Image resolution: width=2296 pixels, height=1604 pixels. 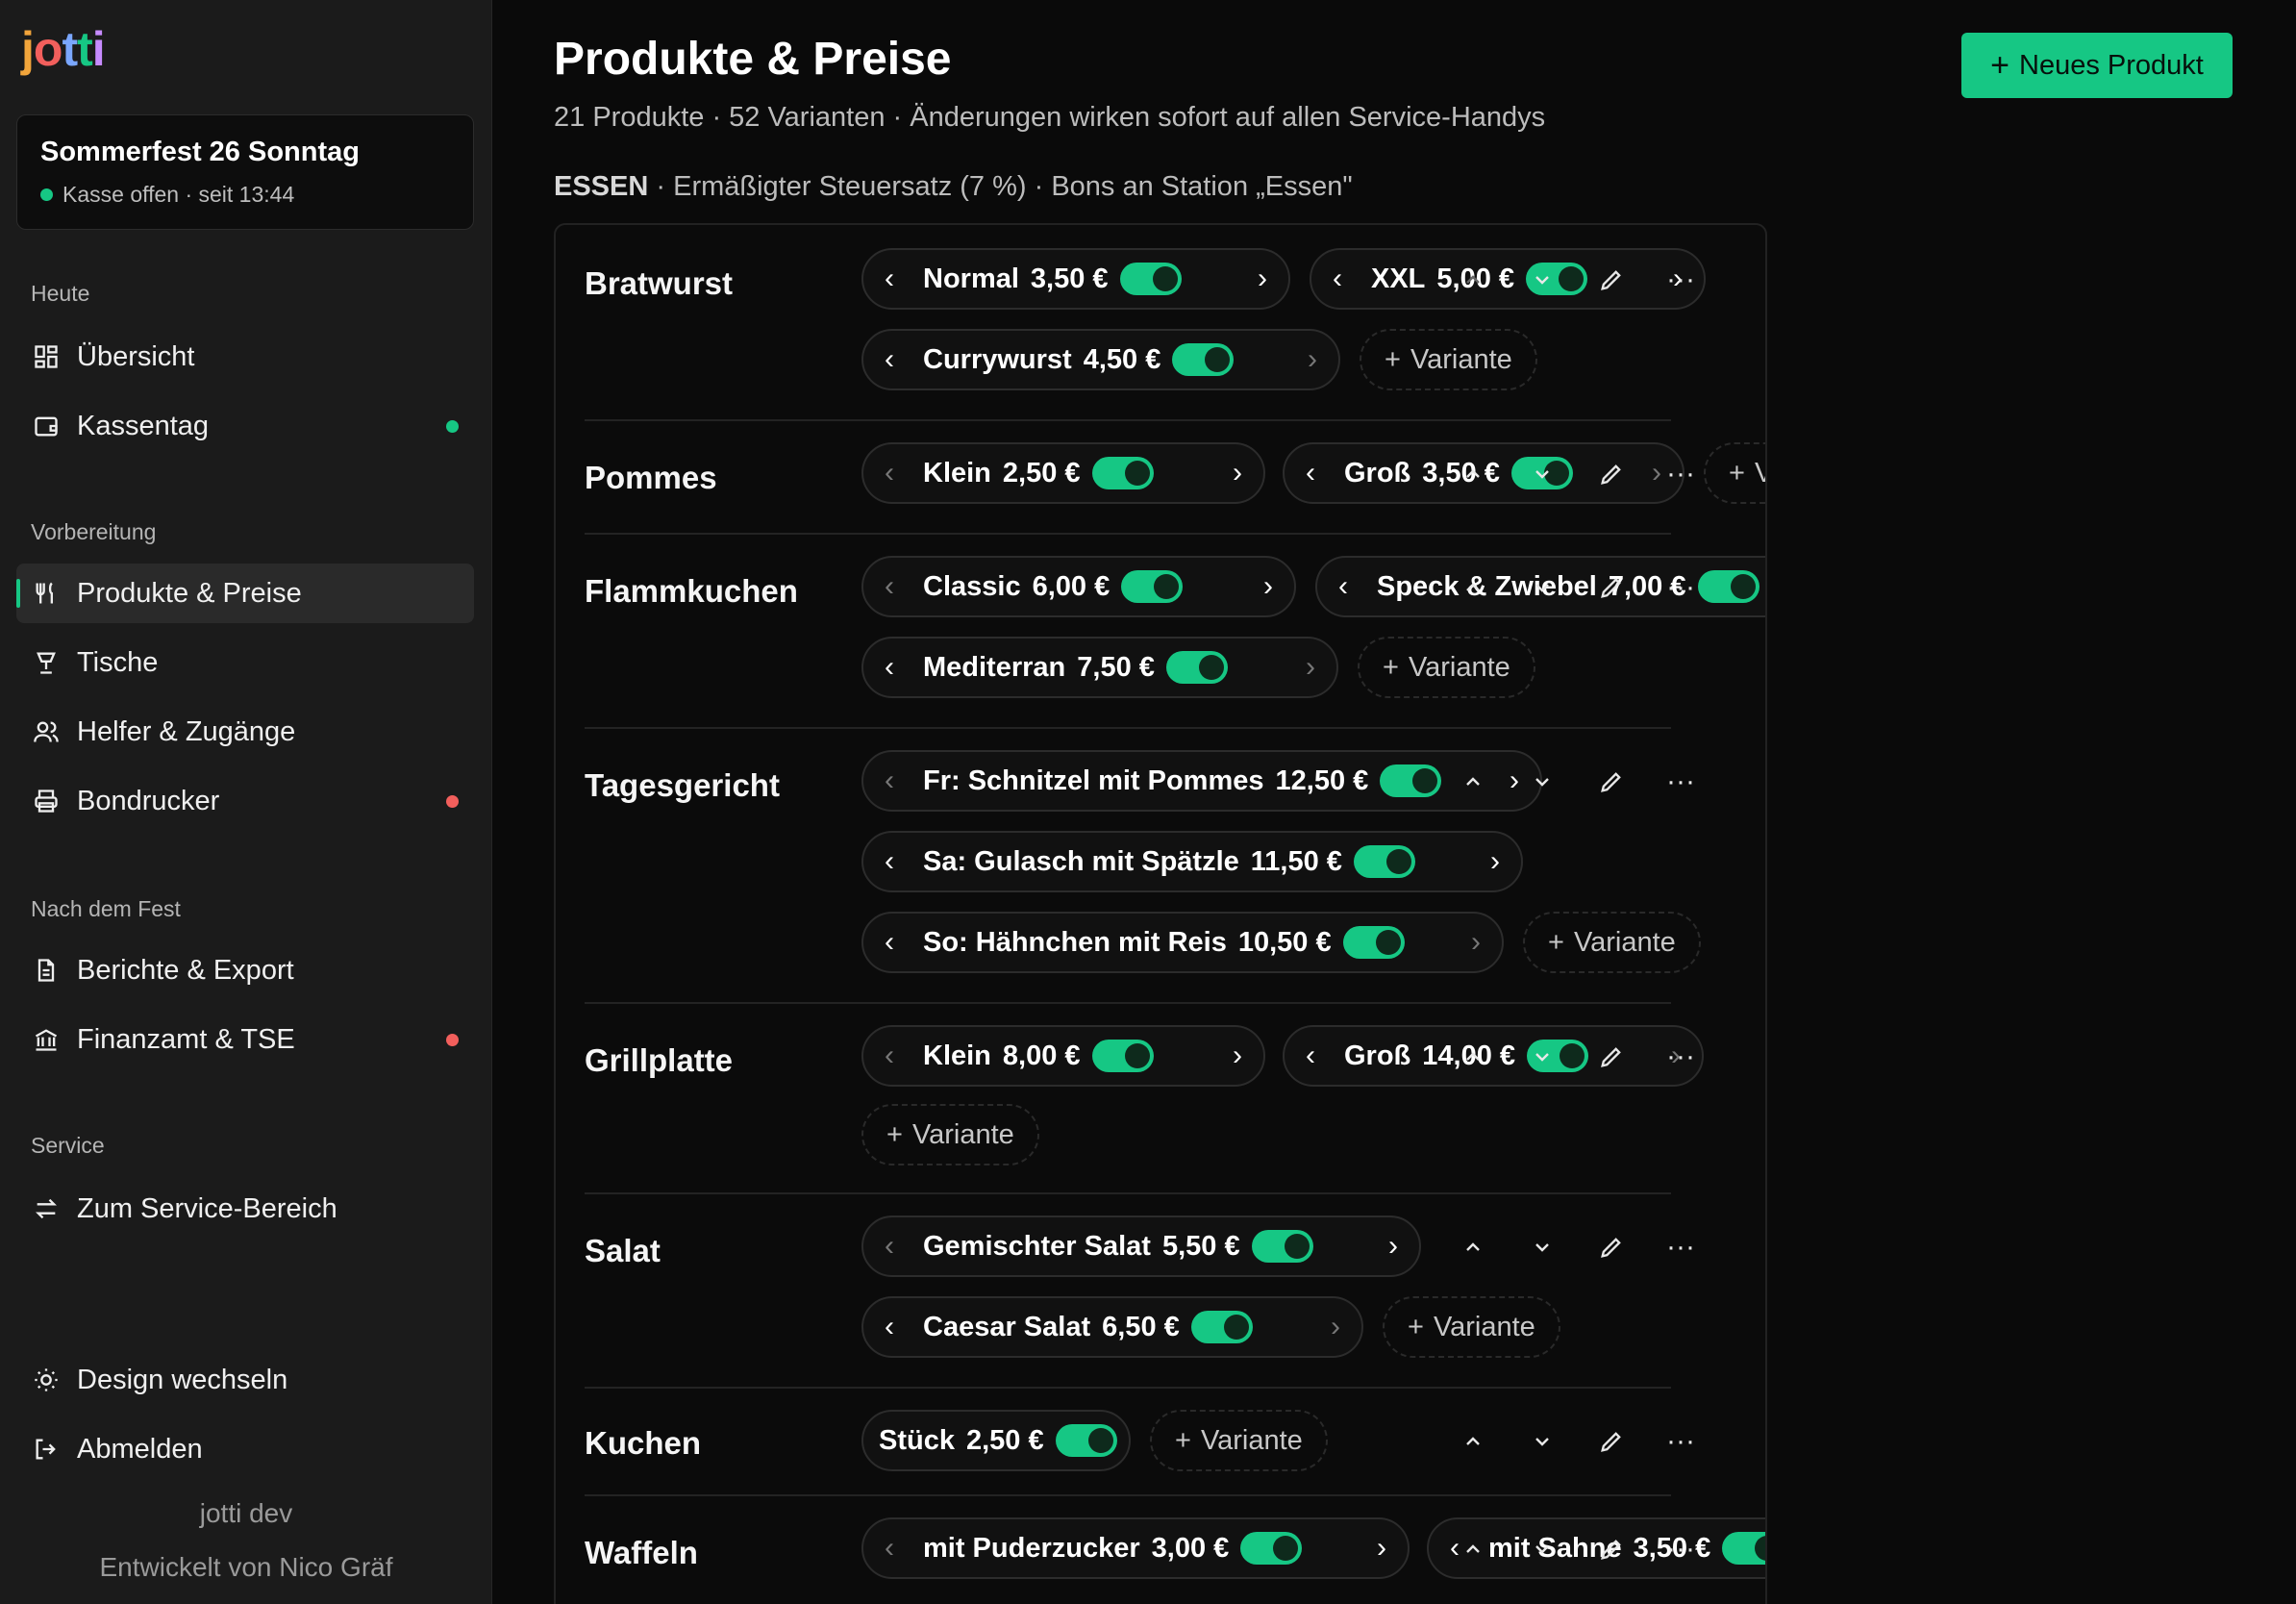 What do you see at coordinates (1075, 279) in the screenshot?
I see `variant-pill: ‹ Normal 3,50 € ›` at bounding box center [1075, 279].